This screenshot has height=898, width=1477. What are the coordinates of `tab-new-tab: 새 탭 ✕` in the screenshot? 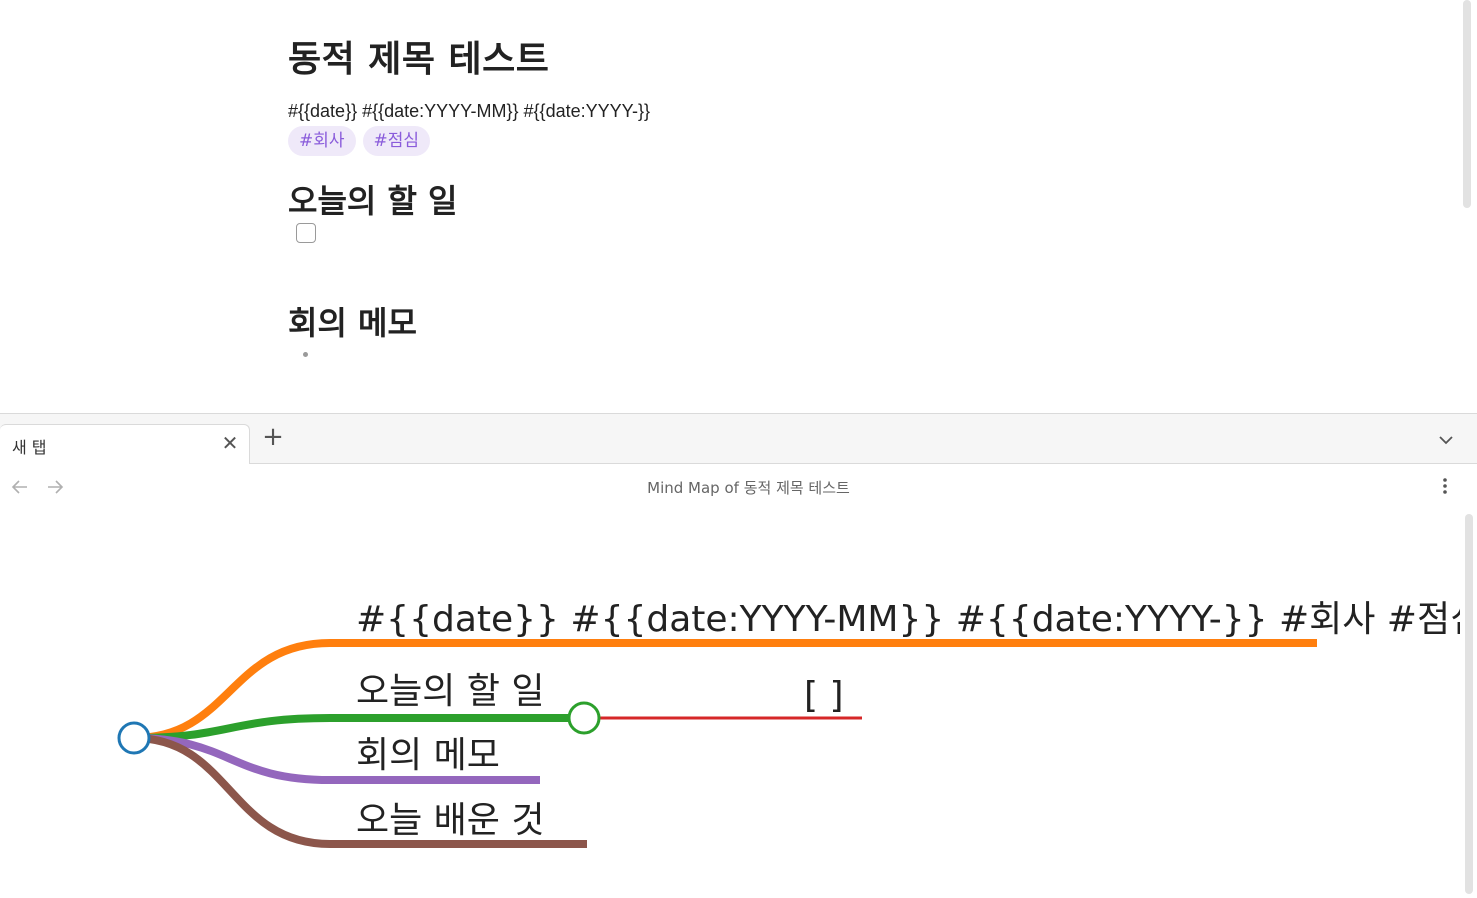 It's located at (125, 444).